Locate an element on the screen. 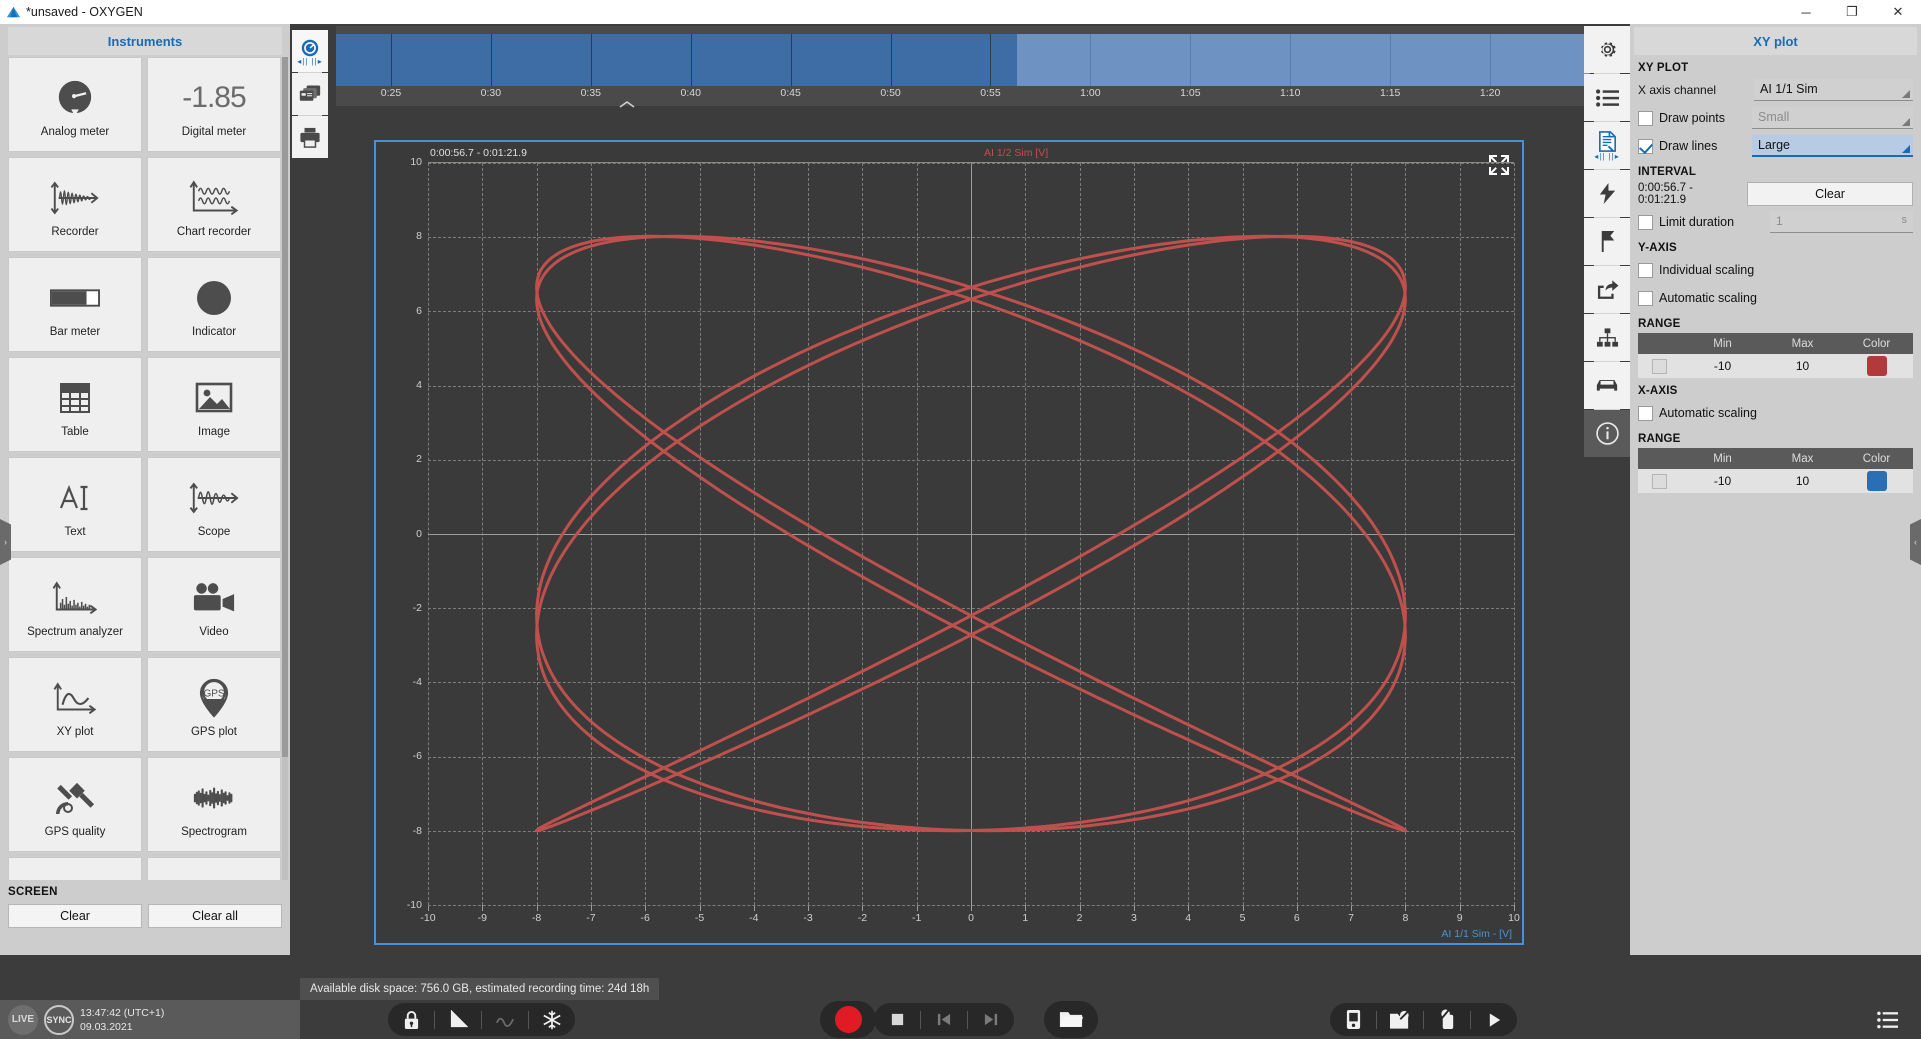 The image size is (1921, 1039). limit-duration-checkbox is located at coordinates (1645, 222).